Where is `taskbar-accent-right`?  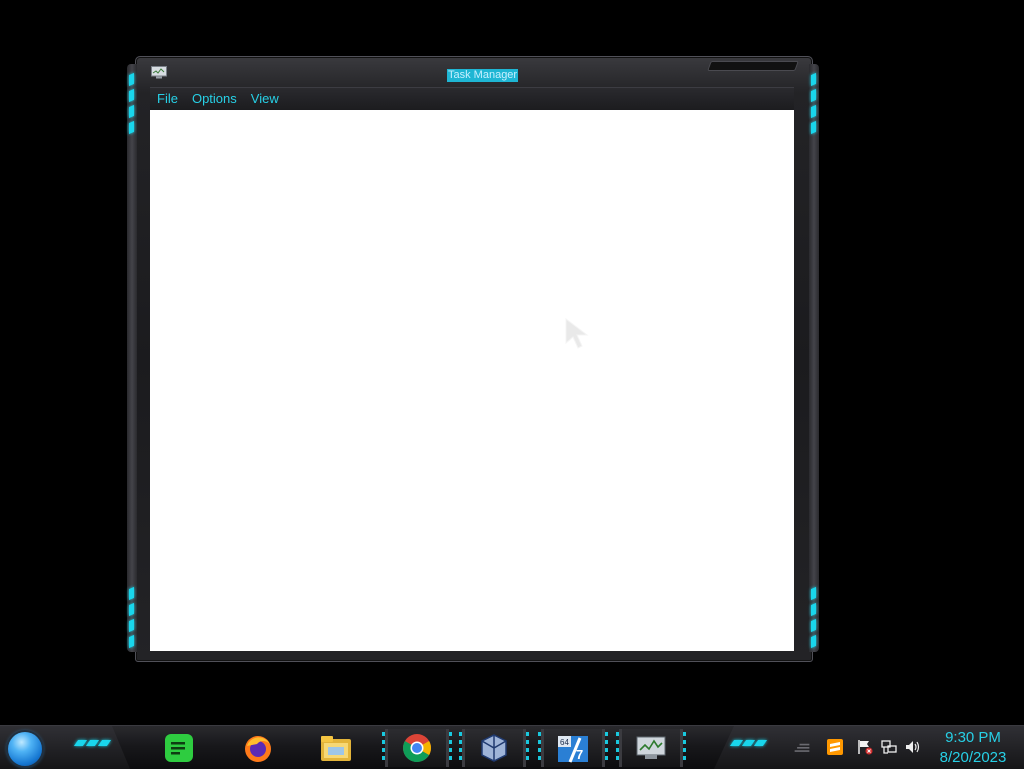 taskbar-accent-right is located at coordinates (748, 743).